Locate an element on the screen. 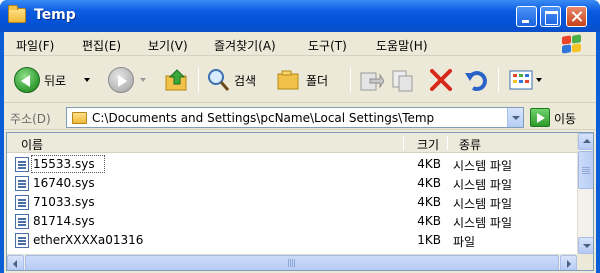 Image resolution: width=600 pixels, height=273 pixels. menu-bar: 파일(F) 편집(E) 보기(V) 즐겨찾기(A) 도구(T) 도움말(H) is located at coordinates (300, 44).